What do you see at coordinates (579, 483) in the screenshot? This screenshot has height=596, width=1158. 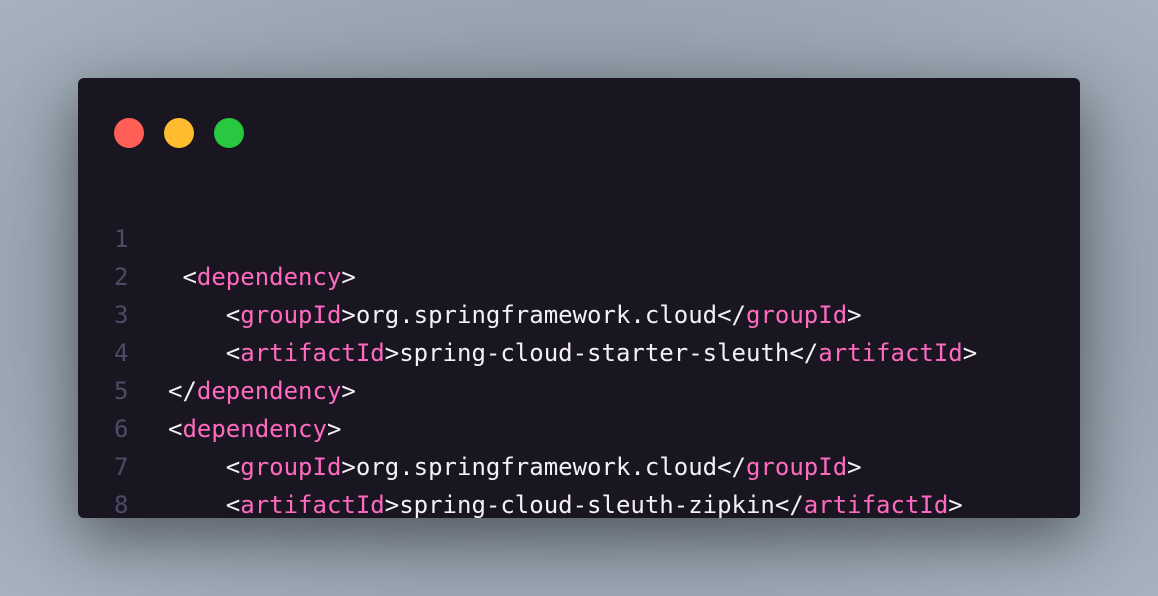 I see `code-line: 8 </dependency>` at bounding box center [579, 483].